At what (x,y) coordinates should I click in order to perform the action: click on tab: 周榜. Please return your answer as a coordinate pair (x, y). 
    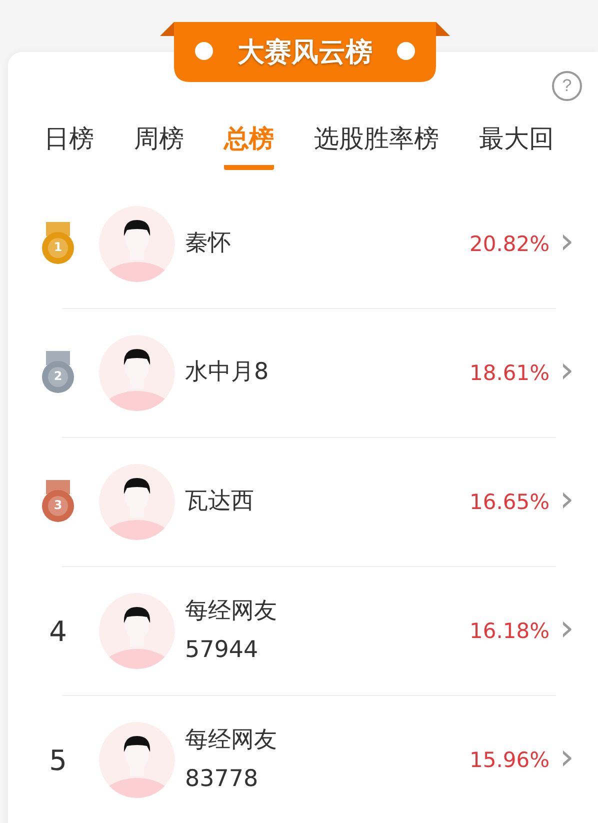
    Looking at the image, I should click on (159, 146).